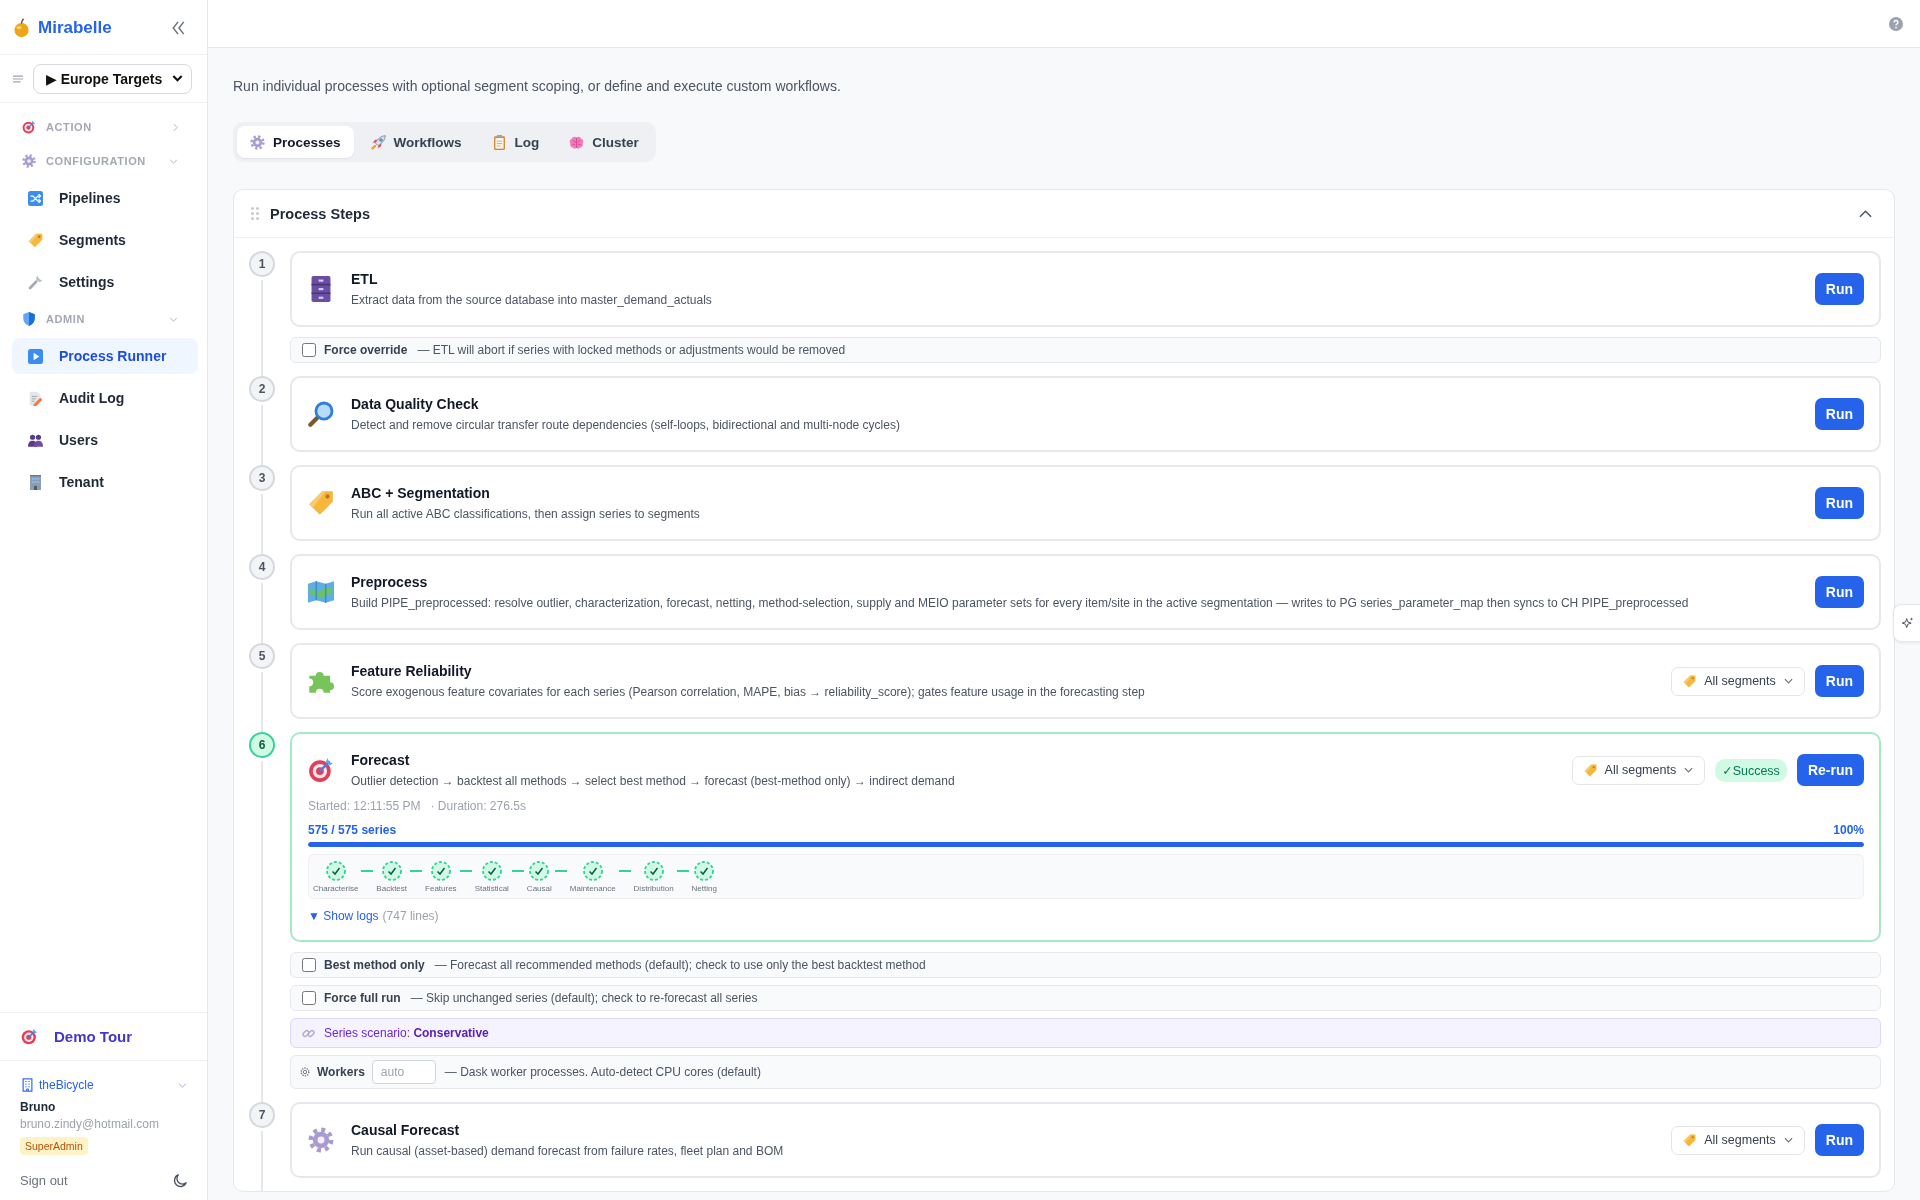  What do you see at coordinates (343, 916) in the screenshot?
I see `show-logs-link: ▼ Show logs` at bounding box center [343, 916].